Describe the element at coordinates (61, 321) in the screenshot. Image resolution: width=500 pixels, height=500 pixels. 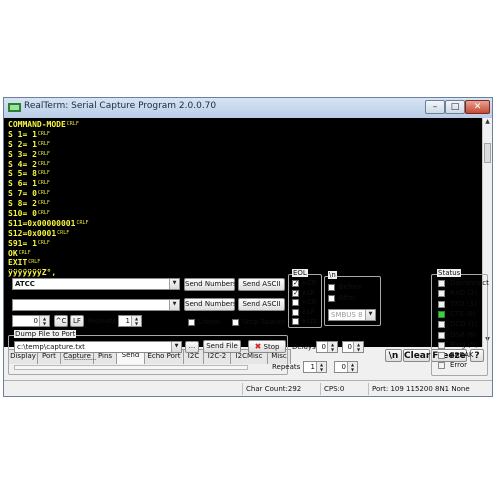
I see `ctrl-c-button: ^C` at that location.